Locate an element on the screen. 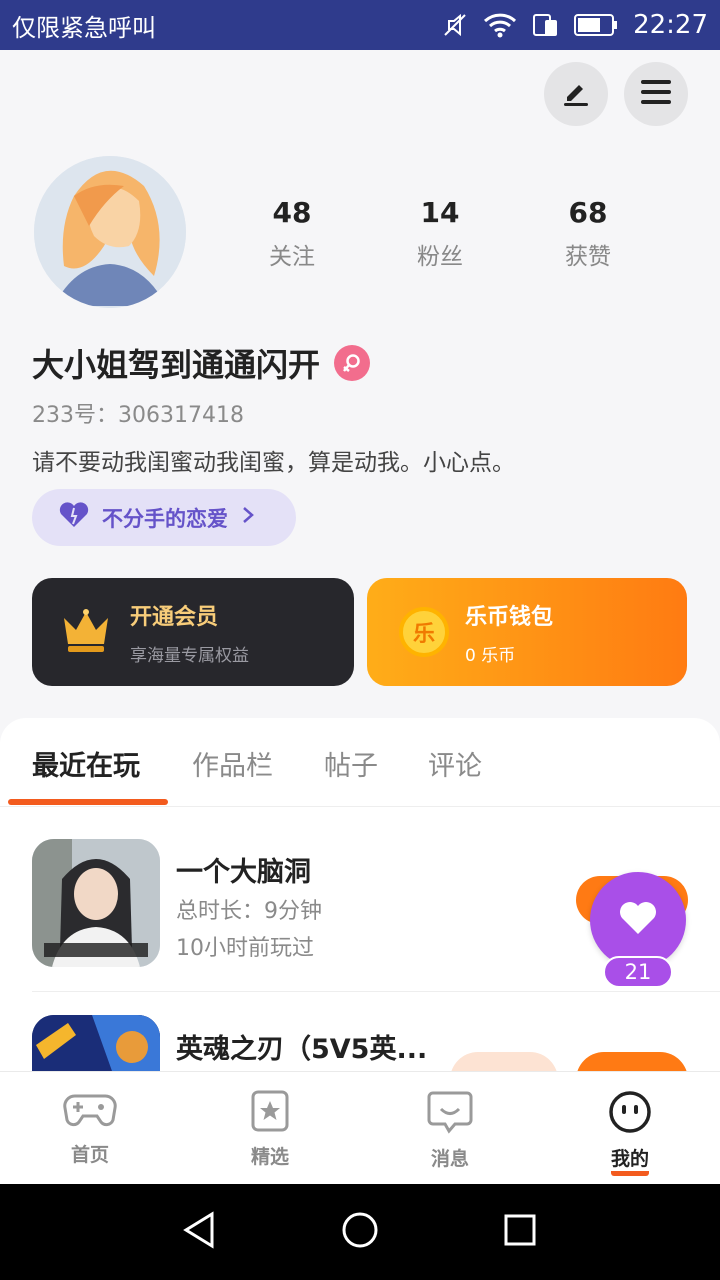 This screenshot has width=720, height=1280. pencil-icon is located at coordinates (576, 94).